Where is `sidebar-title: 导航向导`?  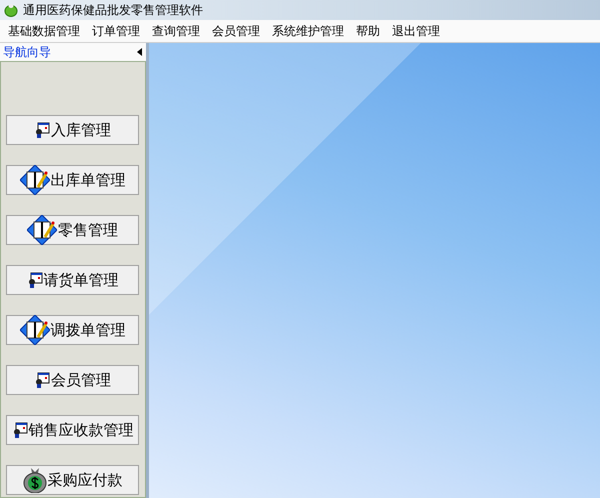
sidebar-title: 导航向导 is located at coordinates (27, 52).